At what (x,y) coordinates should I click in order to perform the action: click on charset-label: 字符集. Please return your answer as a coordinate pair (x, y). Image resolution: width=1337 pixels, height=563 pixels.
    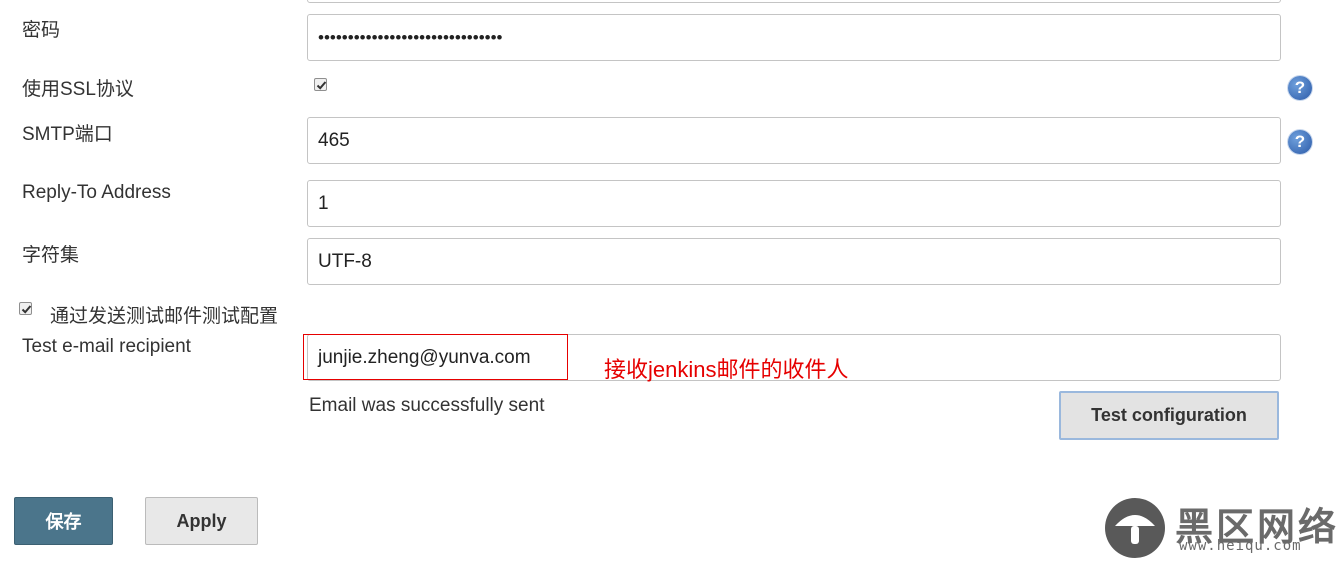
    Looking at the image, I should click on (51, 255).